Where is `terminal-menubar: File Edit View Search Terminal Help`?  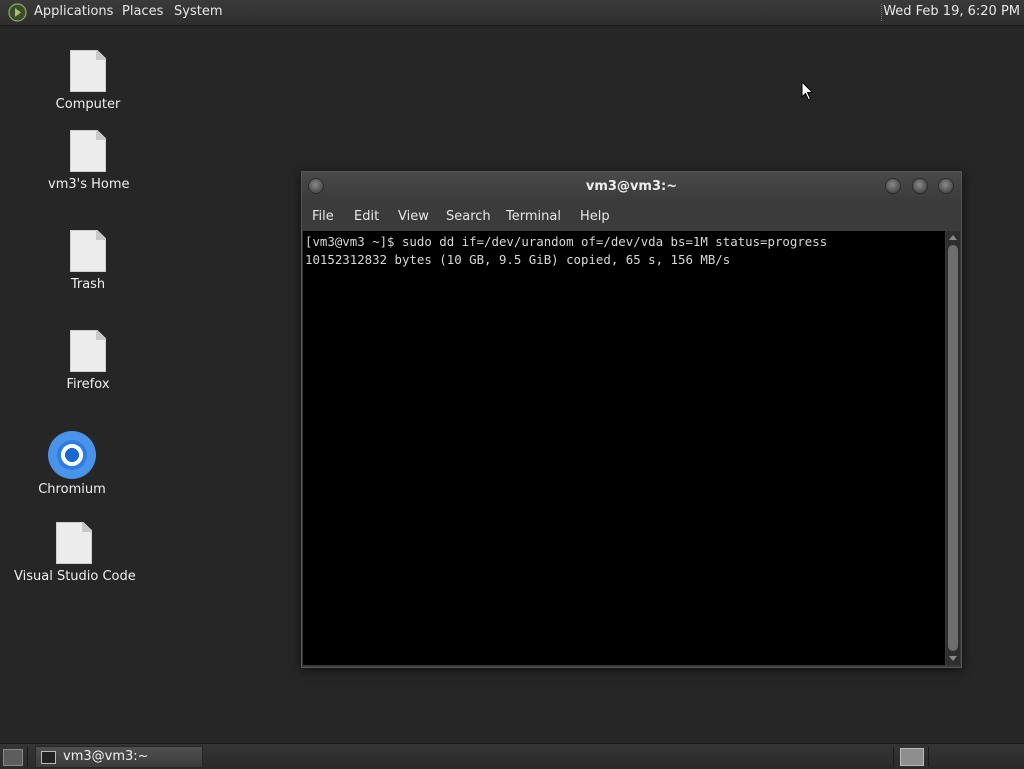 terminal-menubar: File Edit View Search Terminal Help is located at coordinates (631, 216).